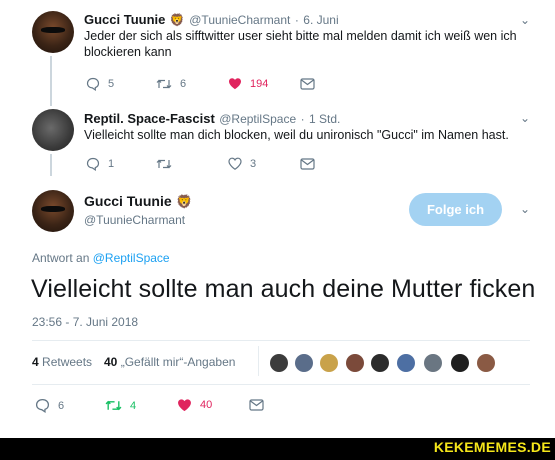 The height and width of the screenshot is (460, 555). What do you see at coordinates (324, 119) in the screenshot?
I see `date: 1 Std.` at bounding box center [324, 119].